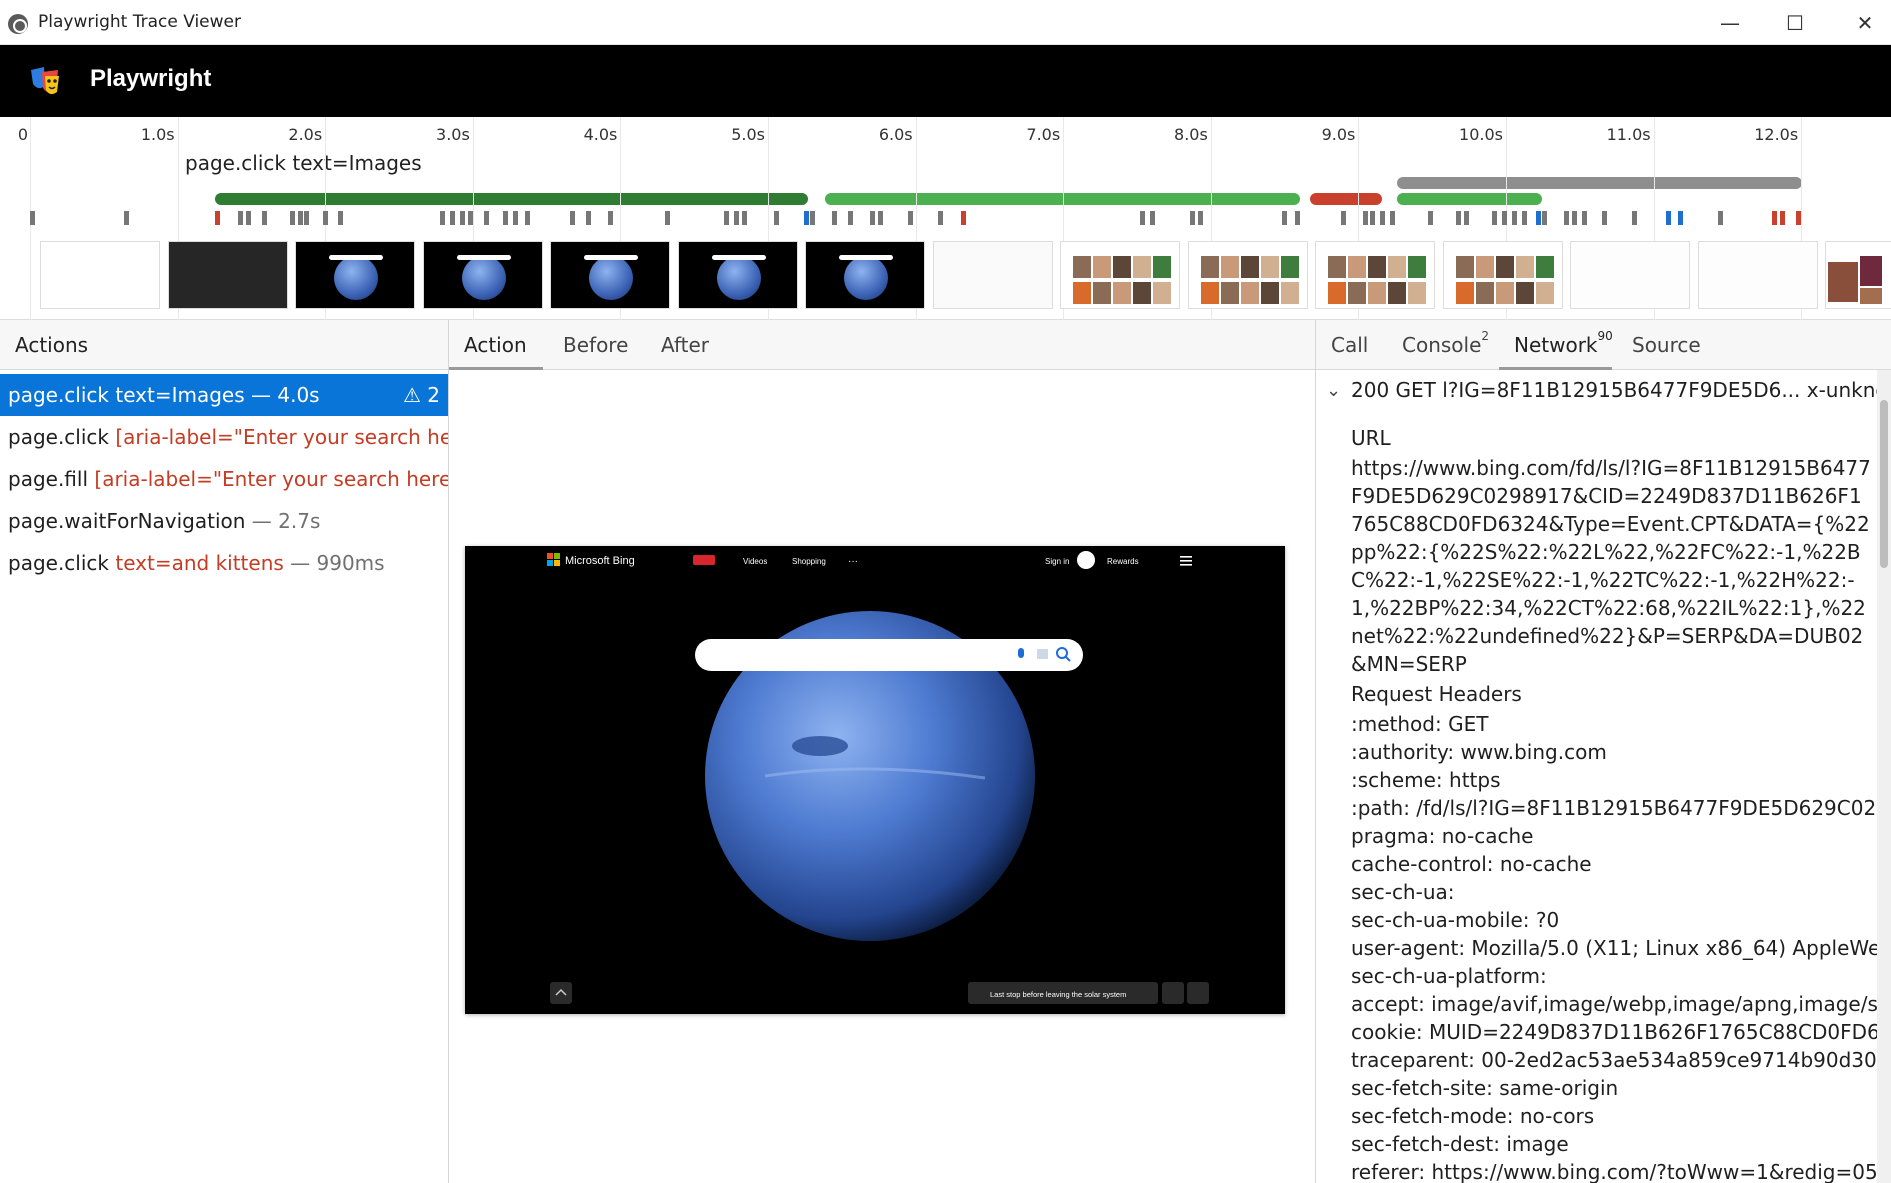 Image resolution: width=1891 pixels, height=1183 pixels. I want to click on close-icon: ✕, so click(1865, 23).